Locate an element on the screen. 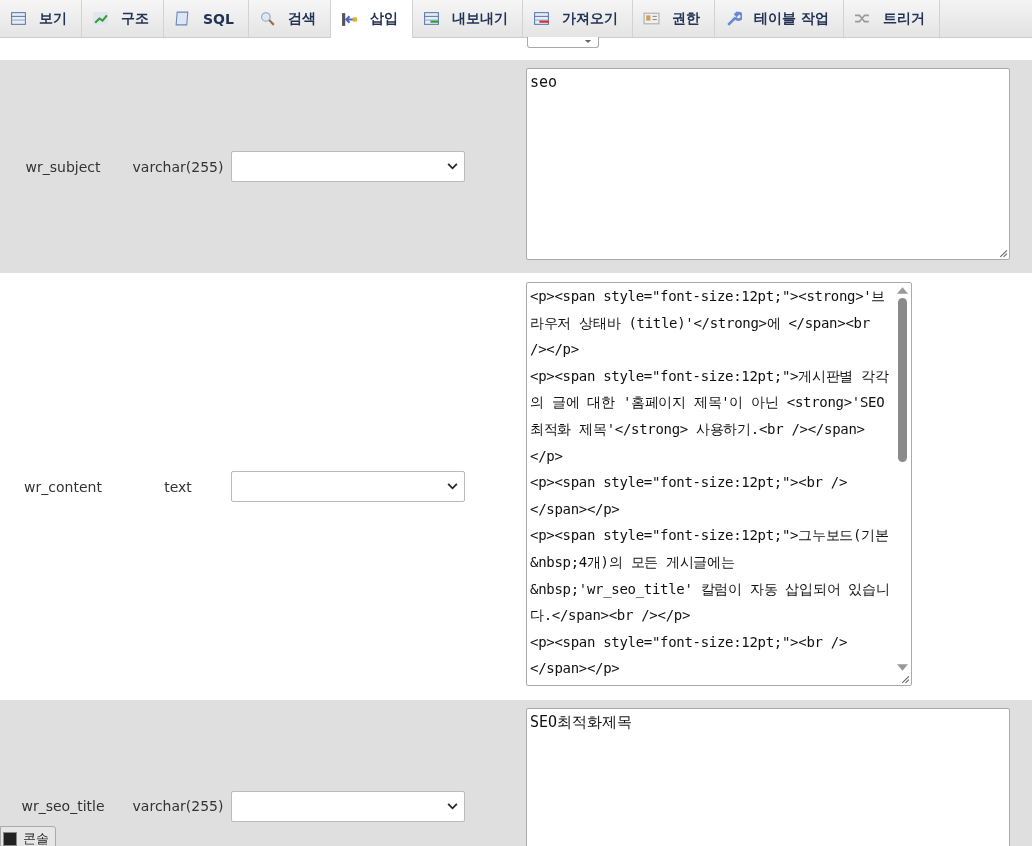 The width and height of the screenshot is (1032, 846). caret-icon is located at coordinates (588, 41).